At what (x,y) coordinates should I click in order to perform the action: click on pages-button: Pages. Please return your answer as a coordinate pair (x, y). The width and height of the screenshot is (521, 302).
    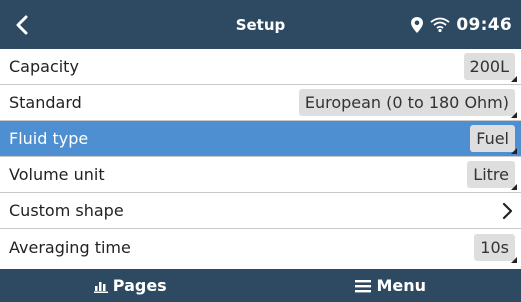
    Looking at the image, I should click on (130, 285).